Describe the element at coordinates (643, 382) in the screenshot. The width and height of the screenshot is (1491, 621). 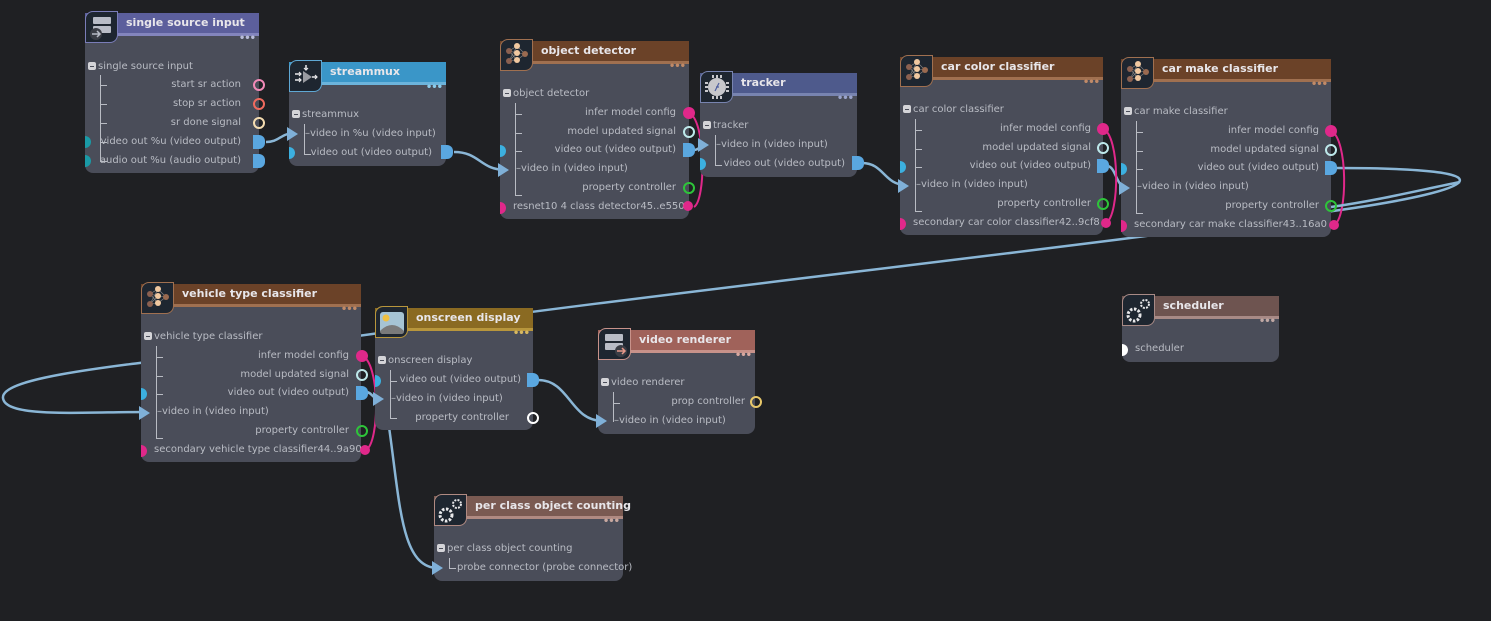
I see `section-header: video renderer` at that location.